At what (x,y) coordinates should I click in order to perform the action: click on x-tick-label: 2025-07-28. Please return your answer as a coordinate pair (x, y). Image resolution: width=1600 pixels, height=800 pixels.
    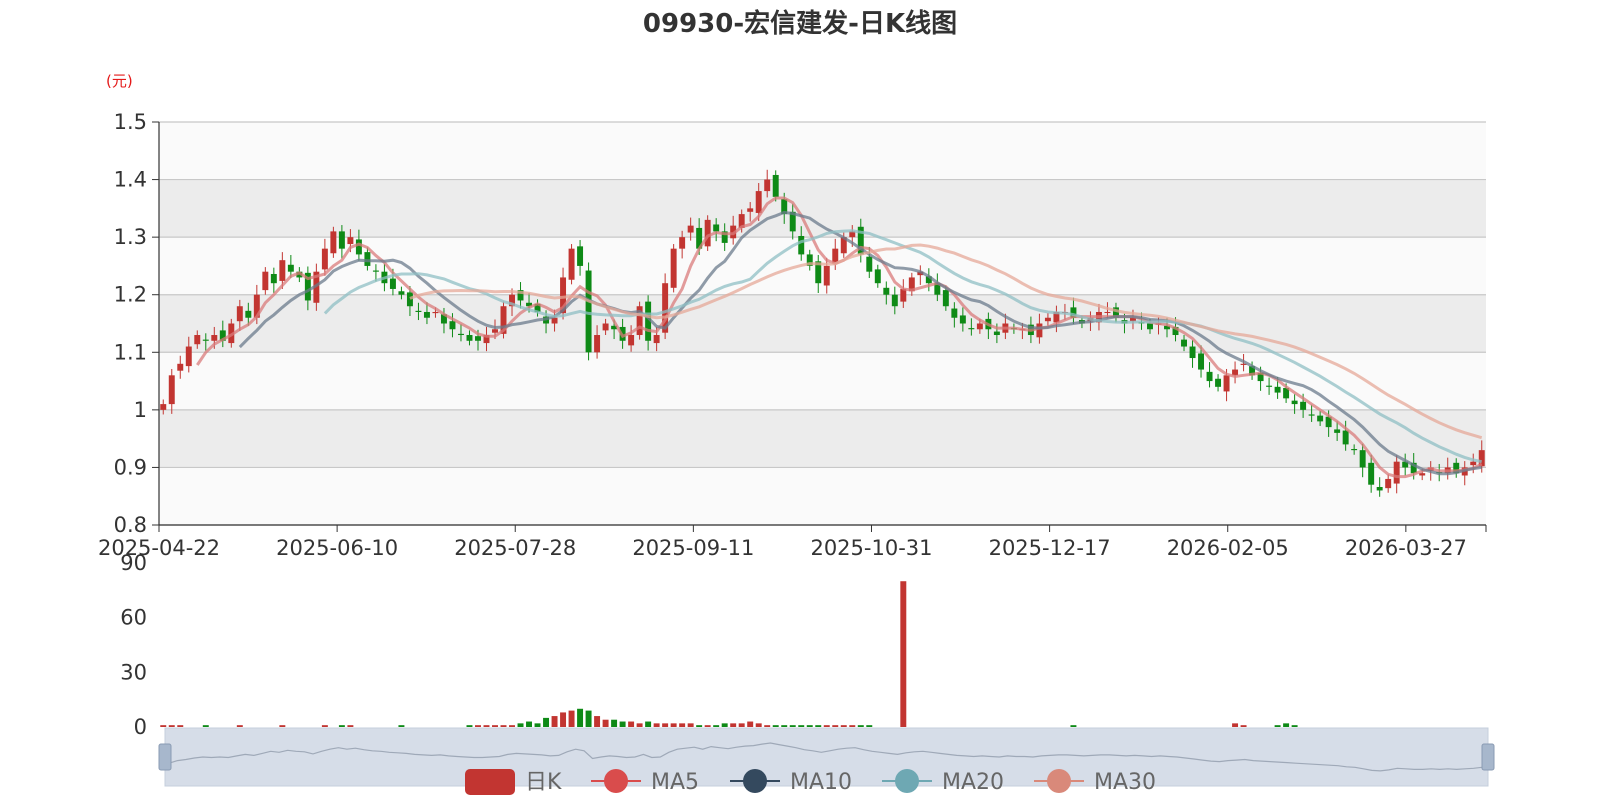
    Looking at the image, I should click on (515, 548).